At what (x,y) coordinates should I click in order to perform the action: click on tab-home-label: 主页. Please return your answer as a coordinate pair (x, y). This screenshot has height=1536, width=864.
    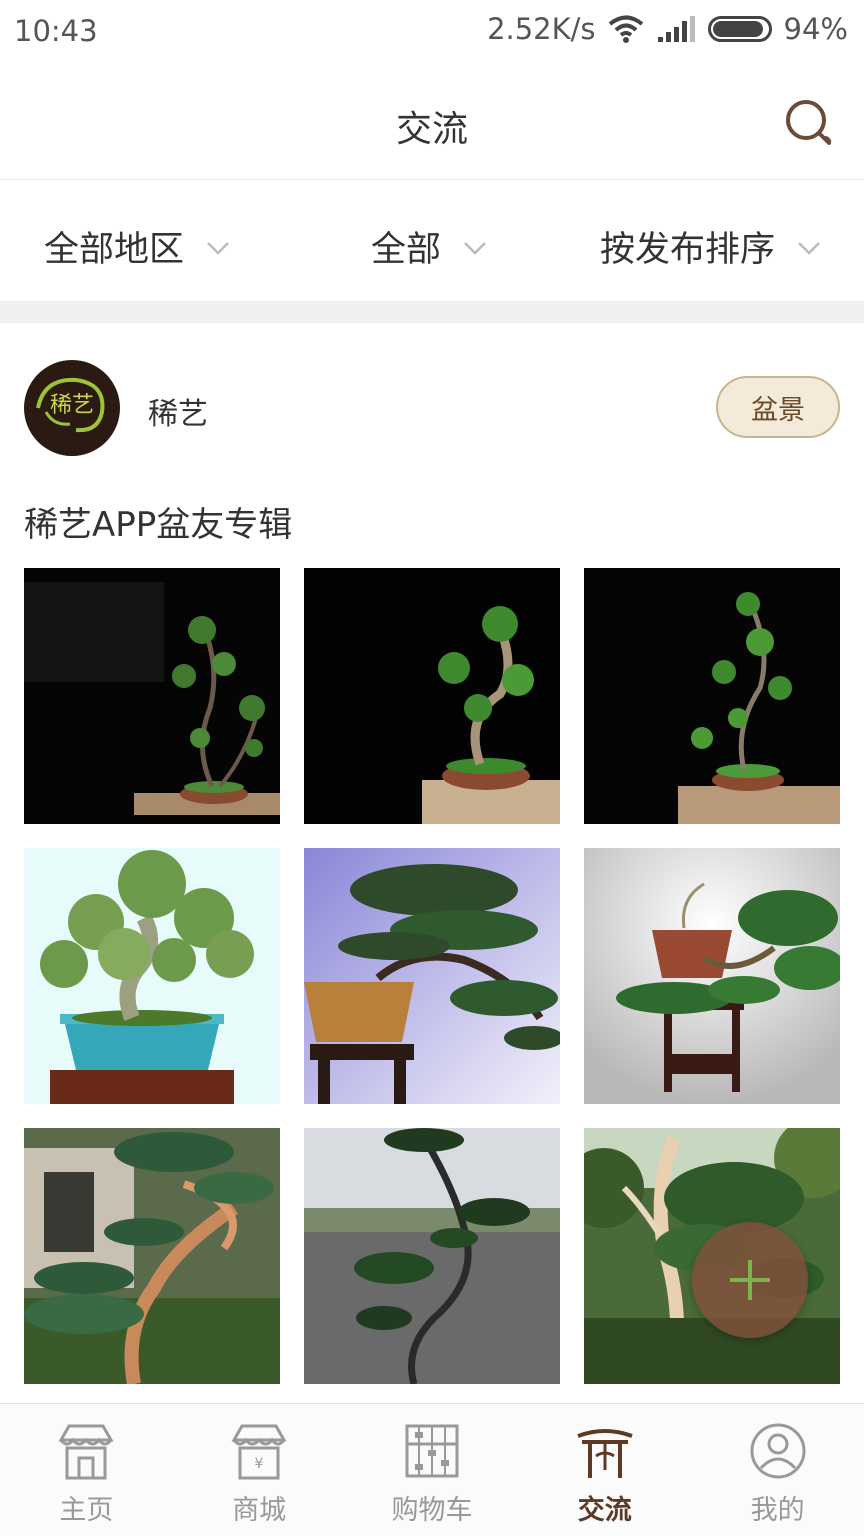
    Looking at the image, I should click on (86, 1510).